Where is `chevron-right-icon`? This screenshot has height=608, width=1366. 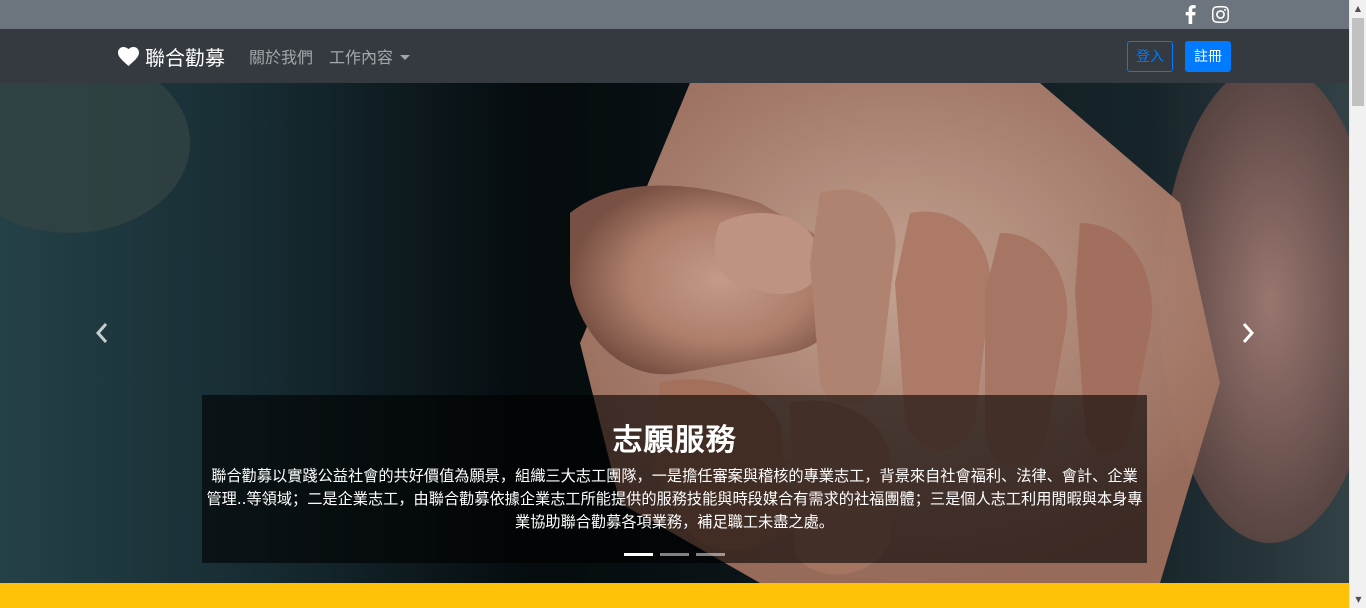
chevron-right-icon is located at coordinates (1248, 333).